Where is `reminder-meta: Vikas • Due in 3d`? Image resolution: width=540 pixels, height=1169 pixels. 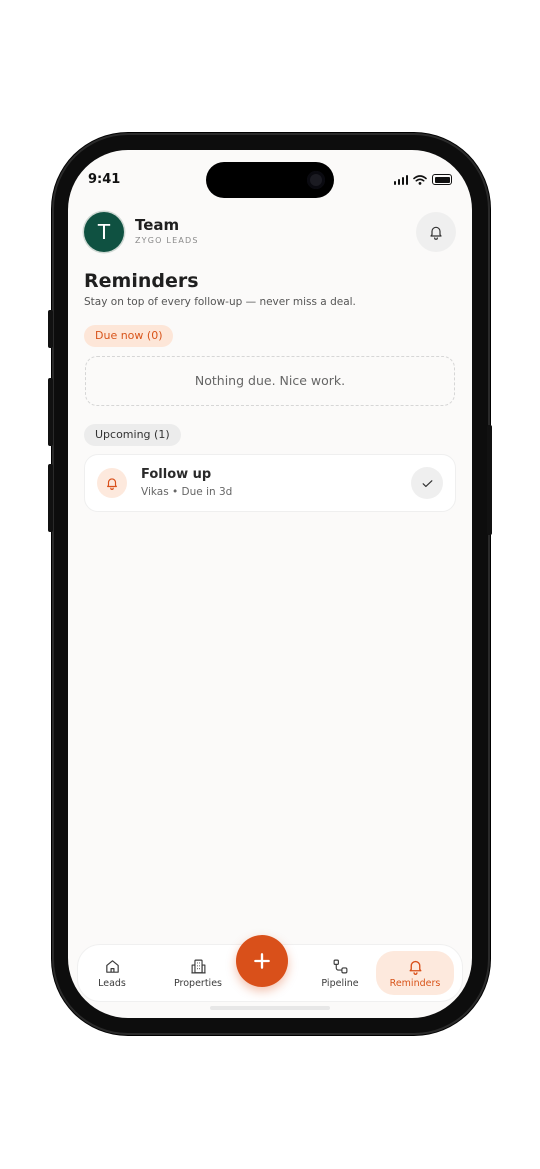
reminder-meta: Vikas • Due in 3d is located at coordinates (187, 492).